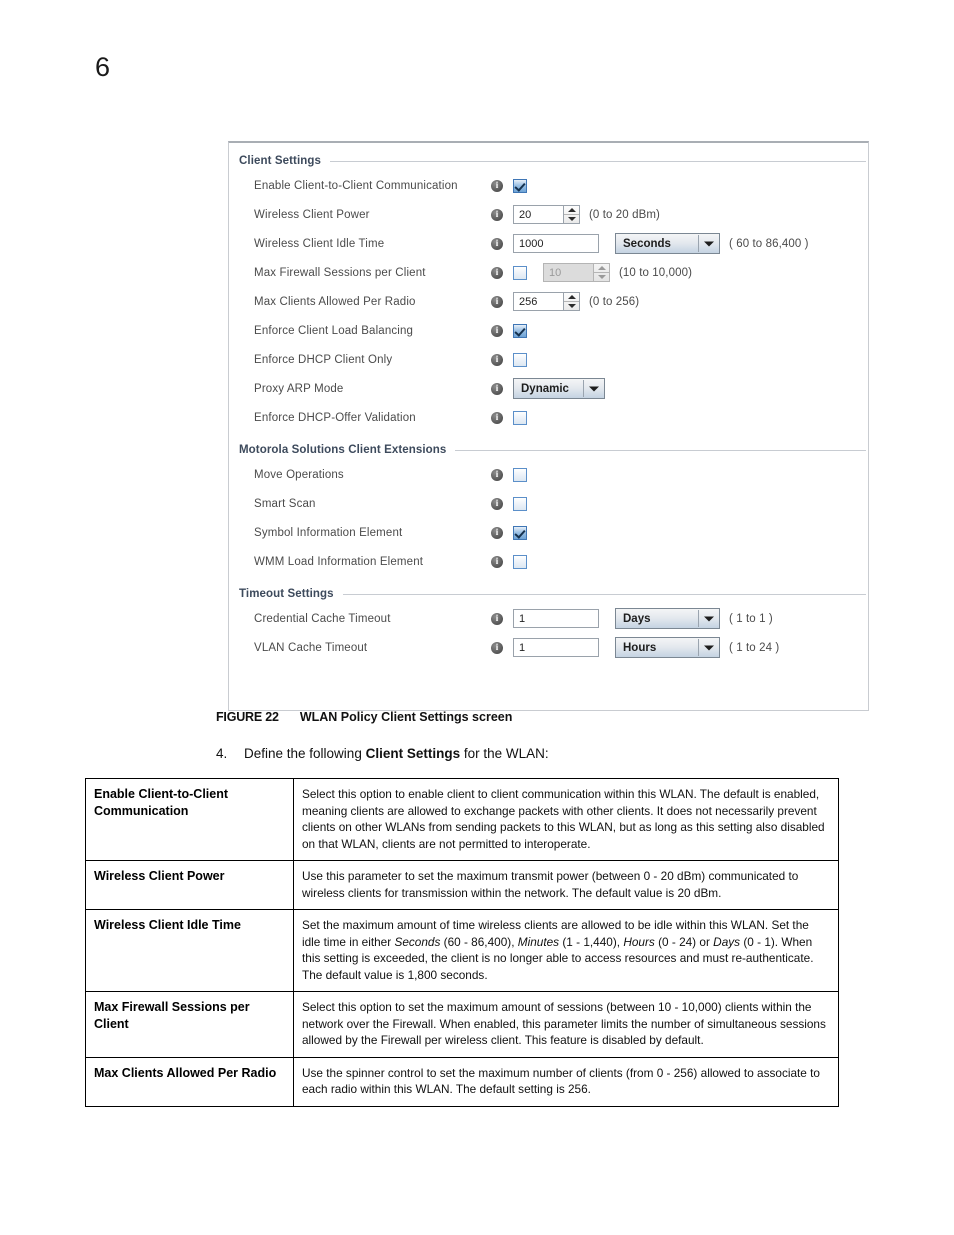  I want to click on field-row-vlan-cache-timeout: VLAN Cache Timeout Hours ( 1 to 24 ), so click(548, 647).